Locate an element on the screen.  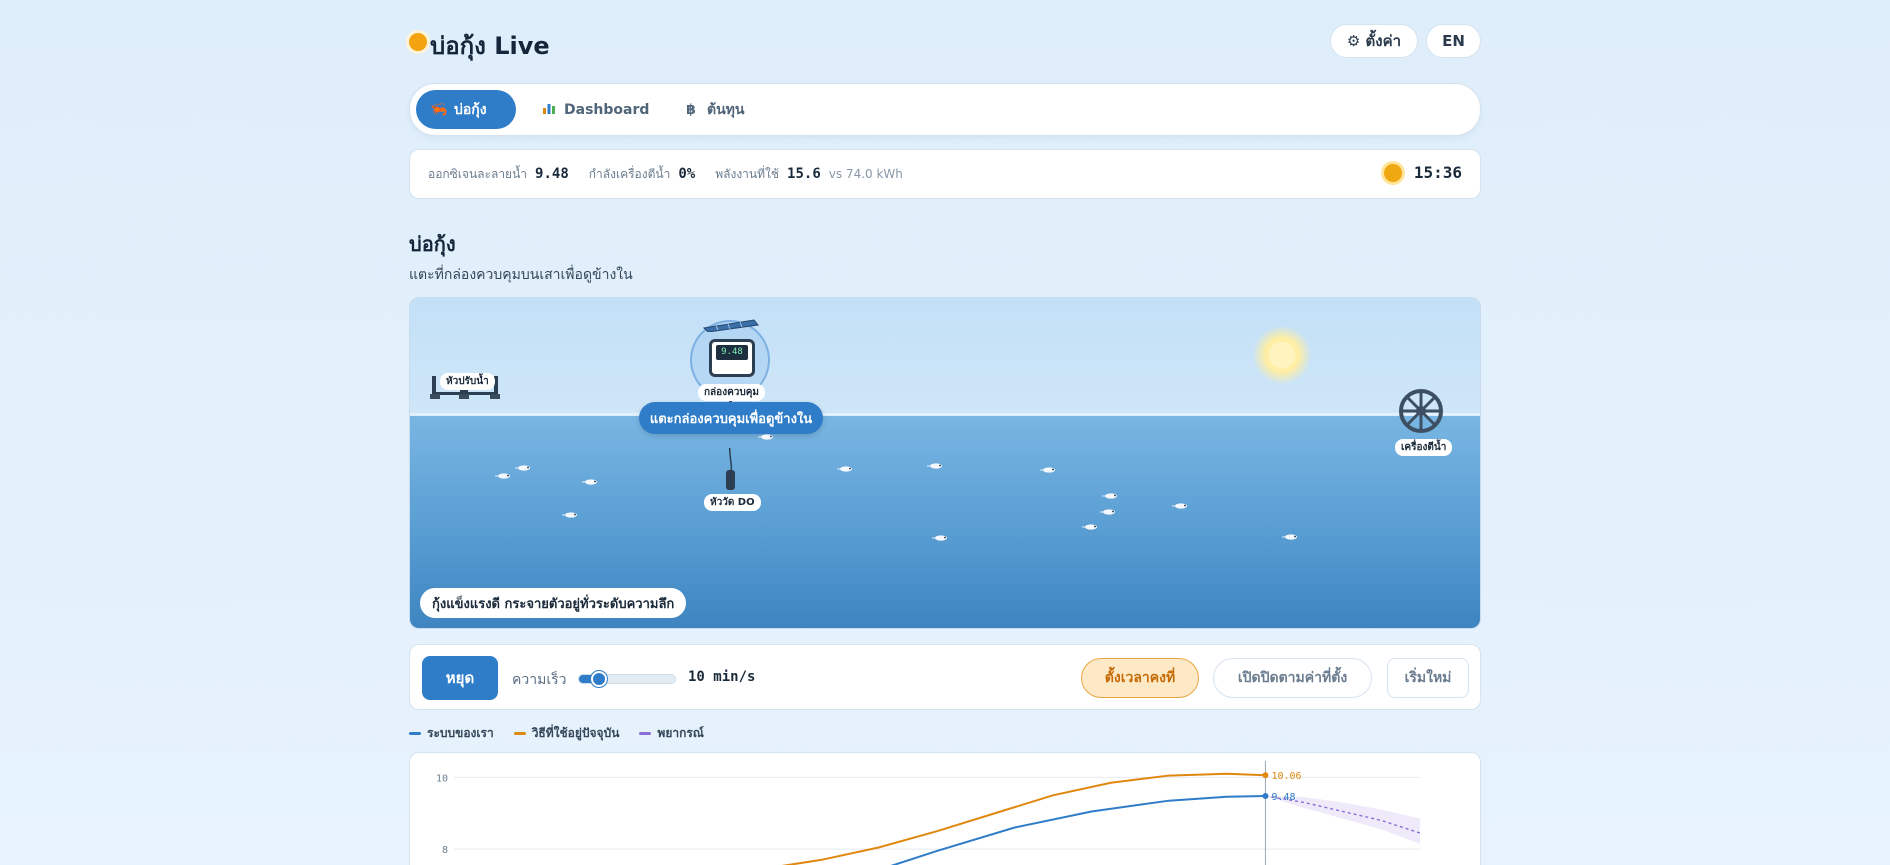
point-our-system is located at coordinates (1265, 796).